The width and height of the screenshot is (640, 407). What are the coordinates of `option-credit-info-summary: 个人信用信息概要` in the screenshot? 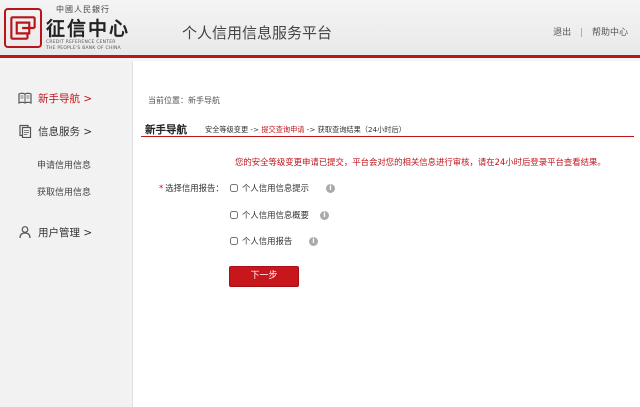 It's located at (269, 215).